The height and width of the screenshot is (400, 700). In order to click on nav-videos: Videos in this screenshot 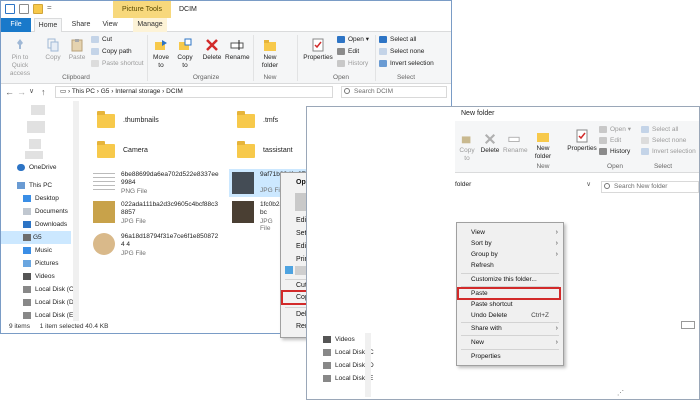, I will do `click(42, 276)`.